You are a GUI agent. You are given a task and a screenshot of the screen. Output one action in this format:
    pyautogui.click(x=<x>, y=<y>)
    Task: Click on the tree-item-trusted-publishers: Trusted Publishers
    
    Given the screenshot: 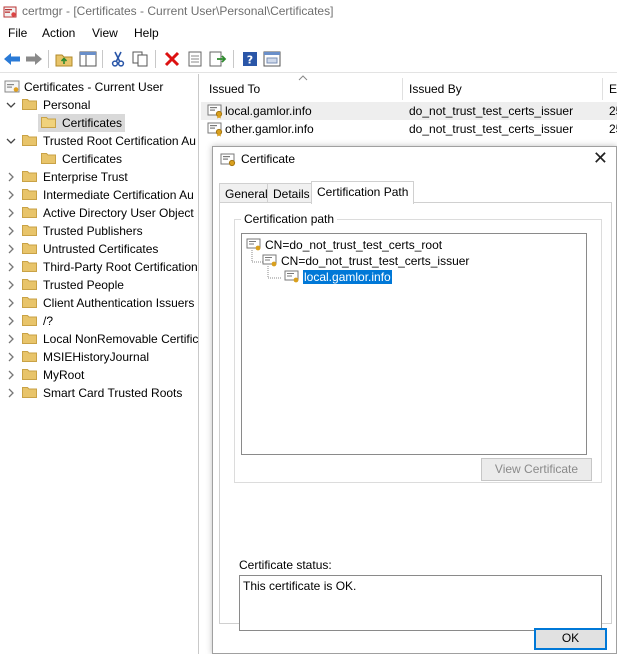 What is the action you would take?
    pyautogui.click(x=99, y=231)
    